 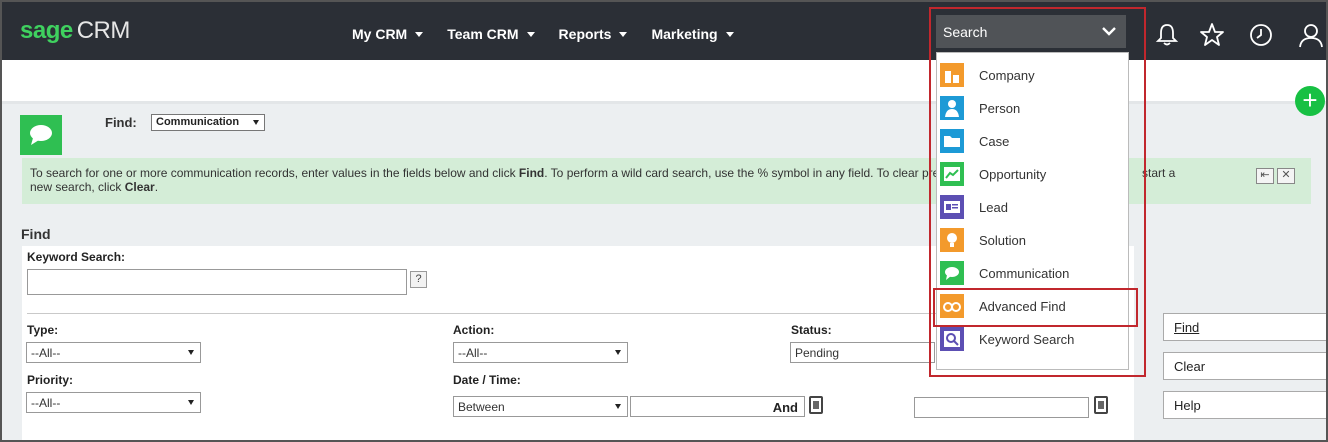 What do you see at coordinates (41, 135) in the screenshot?
I see `communication-entity-icon` at bounding box center [41, 135].